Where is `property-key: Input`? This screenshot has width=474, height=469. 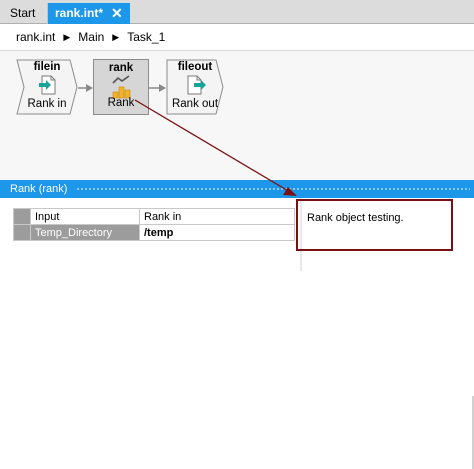 property-key: Input is located at coordinates (85, 216).